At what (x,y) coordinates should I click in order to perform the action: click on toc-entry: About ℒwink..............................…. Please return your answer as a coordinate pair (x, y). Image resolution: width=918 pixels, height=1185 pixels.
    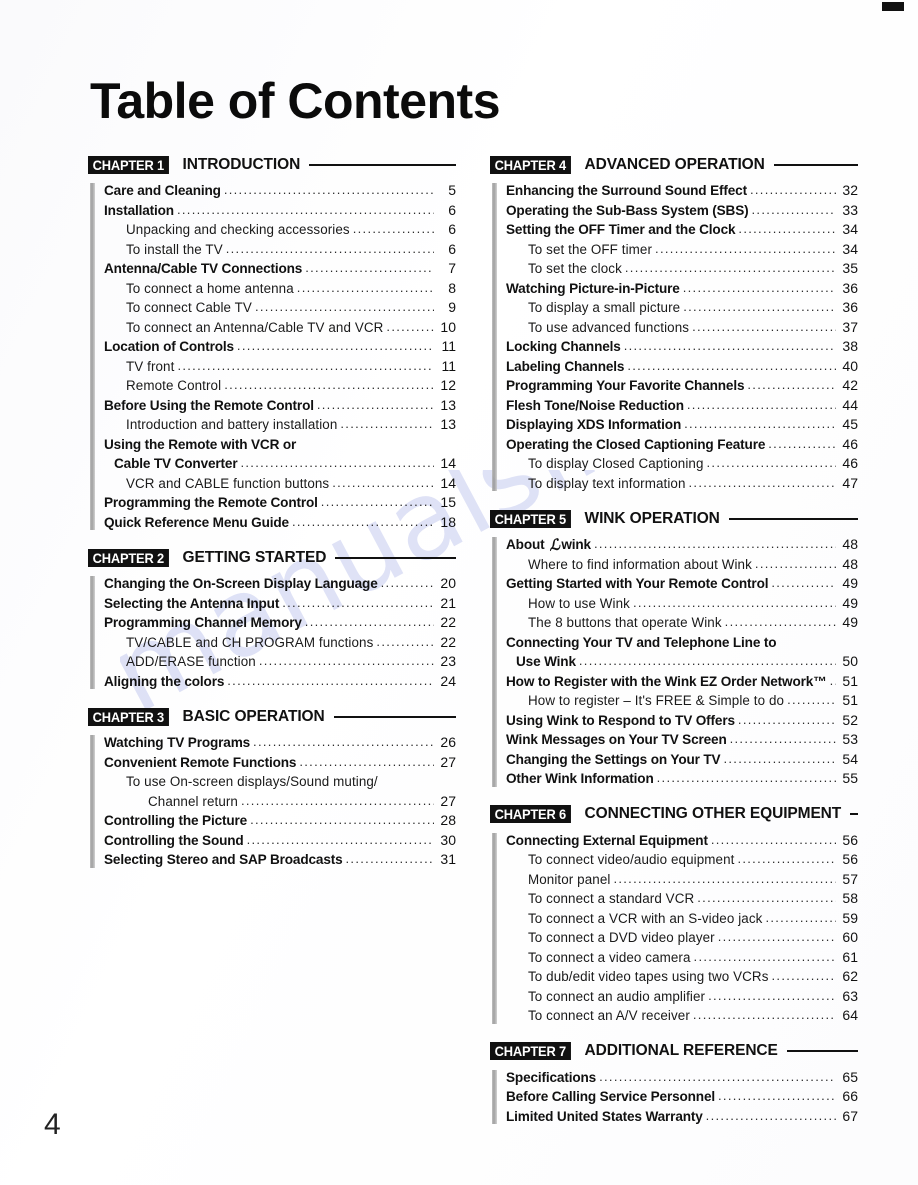
    Looking at the image, I should click on (682, 544).